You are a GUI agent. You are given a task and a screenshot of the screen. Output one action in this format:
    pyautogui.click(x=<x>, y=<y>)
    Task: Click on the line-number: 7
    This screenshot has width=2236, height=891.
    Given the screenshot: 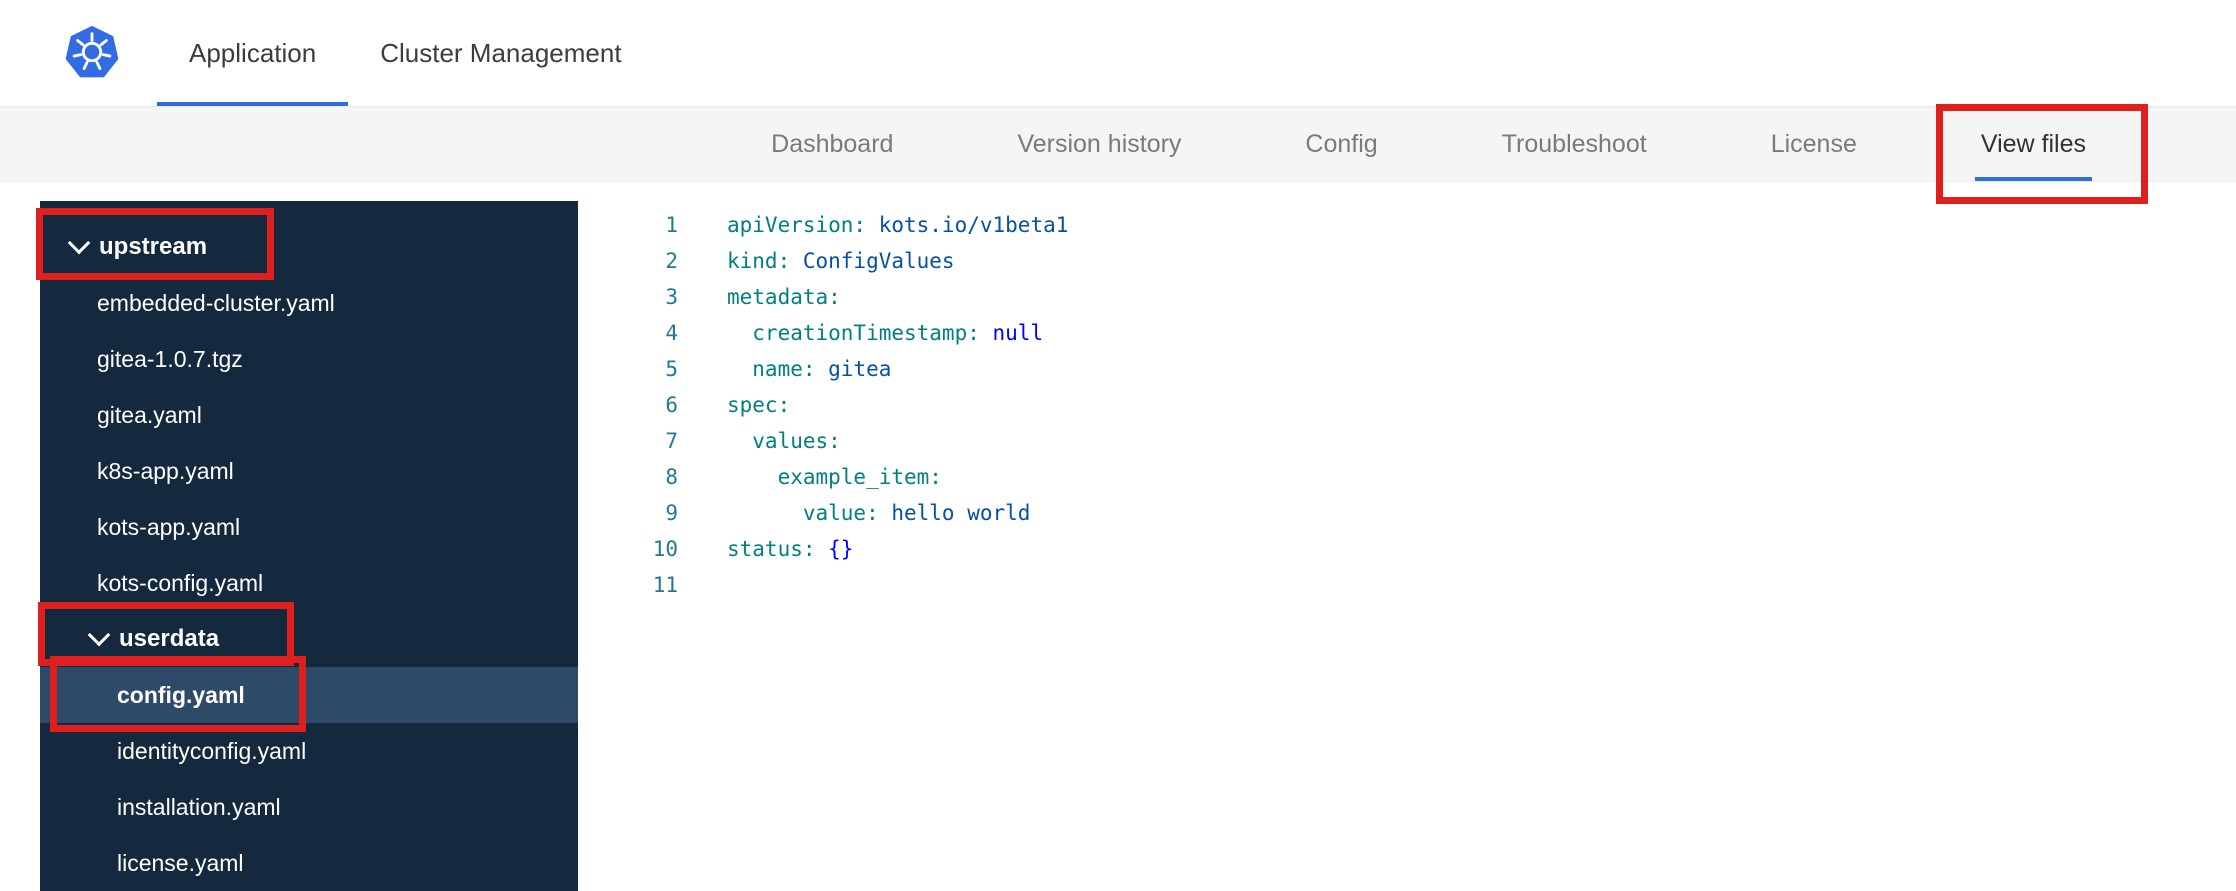 What is the action you would take?
    pyautogui.click(x=671, y=441)
    